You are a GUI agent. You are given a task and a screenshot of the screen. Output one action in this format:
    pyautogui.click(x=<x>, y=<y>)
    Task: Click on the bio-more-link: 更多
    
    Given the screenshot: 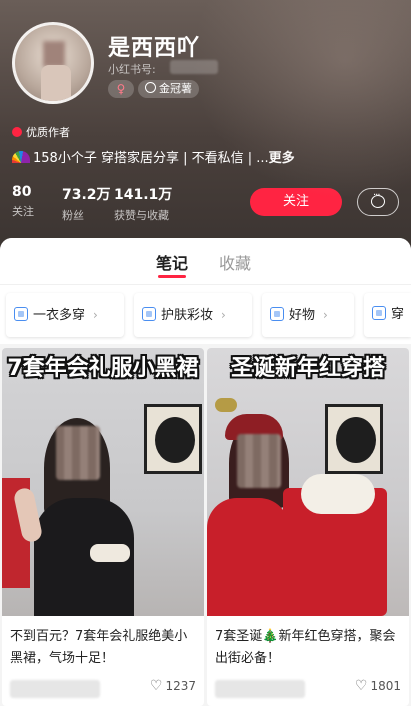 What is the action you would take?
    pyautogui.click(x=282, y=158)
    